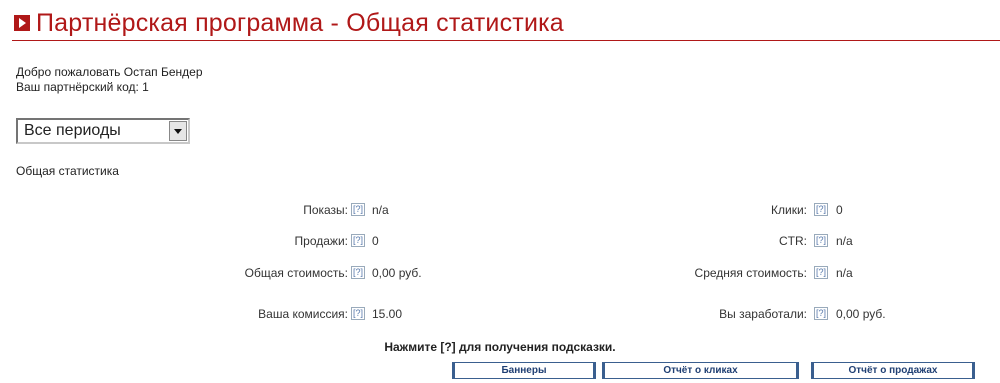  What do you see at coordinates (321, 241) in the screenshot?
I see `stat-label: Продажи:` at bounding box center [321, 241].